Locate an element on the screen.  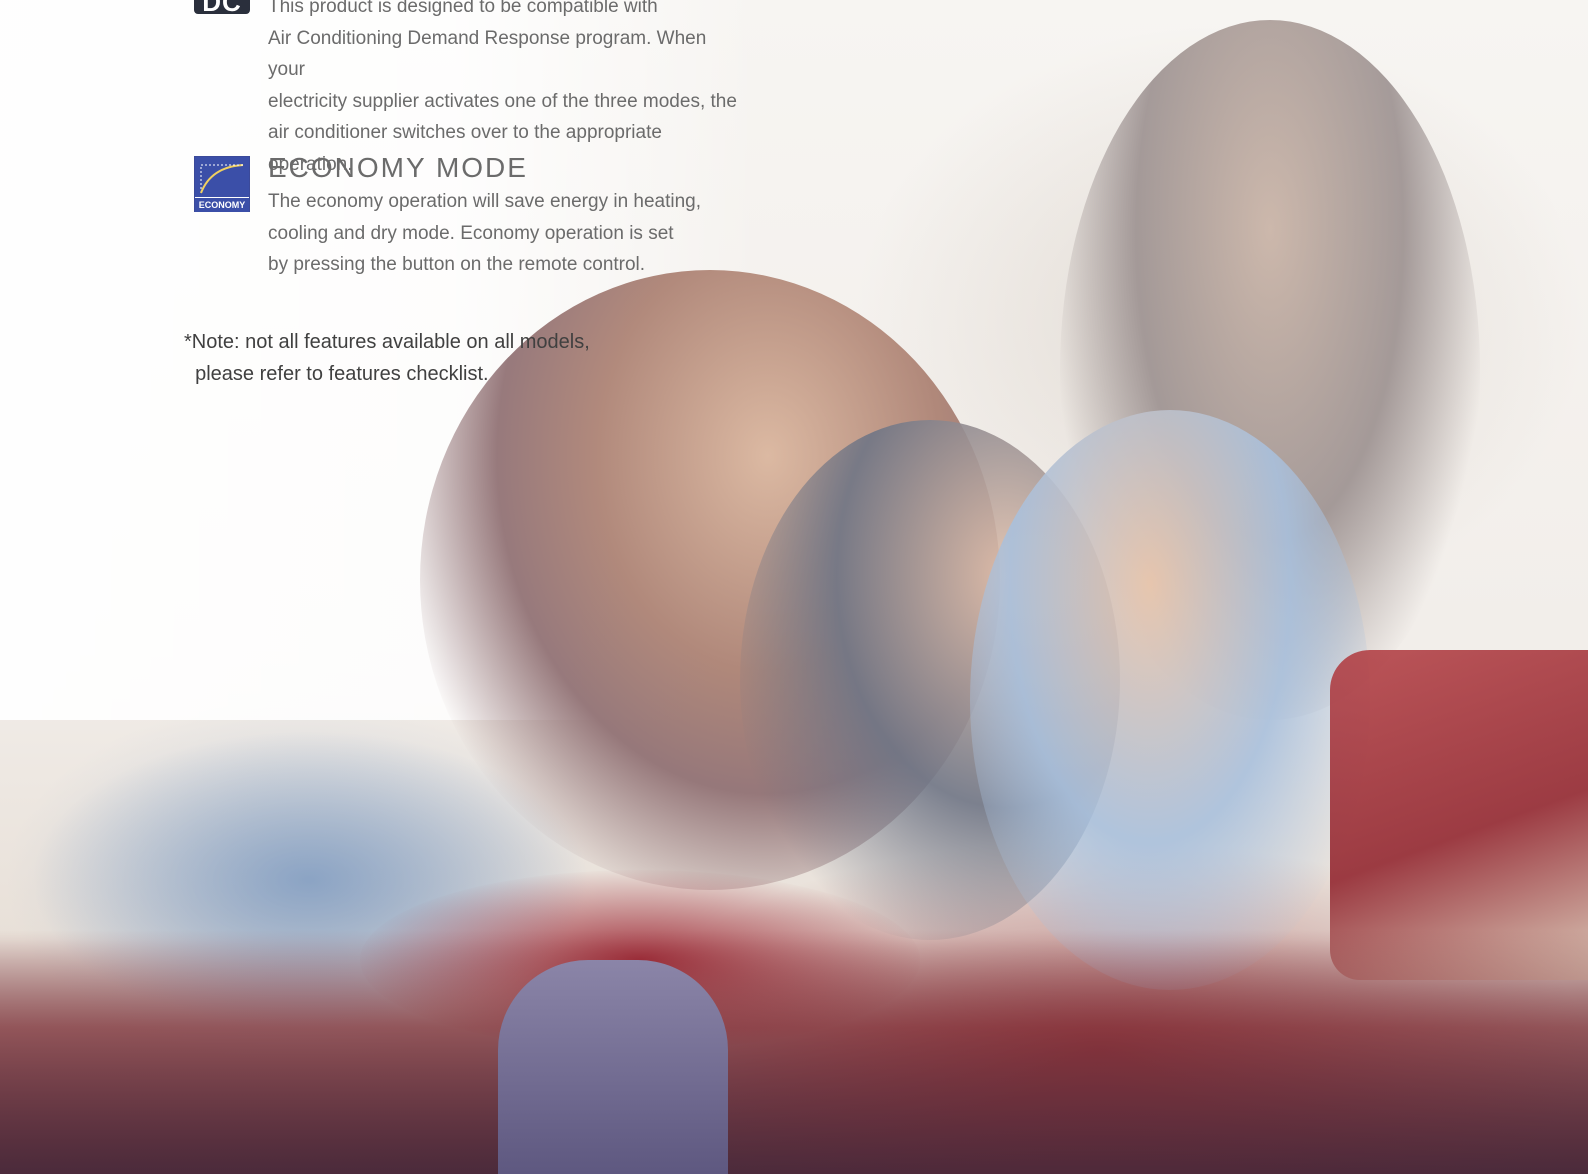
economy-title: ECONOMY MODE is located at coordinates (398, 167).